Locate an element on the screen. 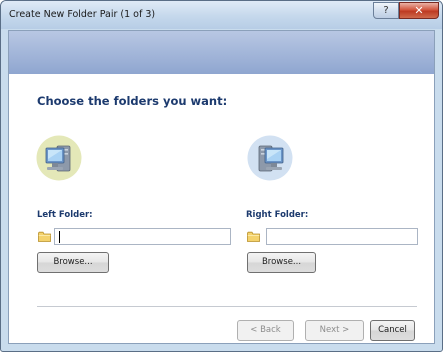 The height and width of the screenshot is (352, 443). footer-separator is located at coordinates (227, 306).